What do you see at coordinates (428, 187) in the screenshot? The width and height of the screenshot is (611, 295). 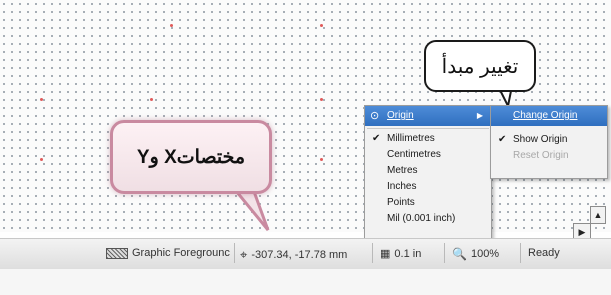 I see `menu-item-inches: Inches` at bounding box center [428, 187].